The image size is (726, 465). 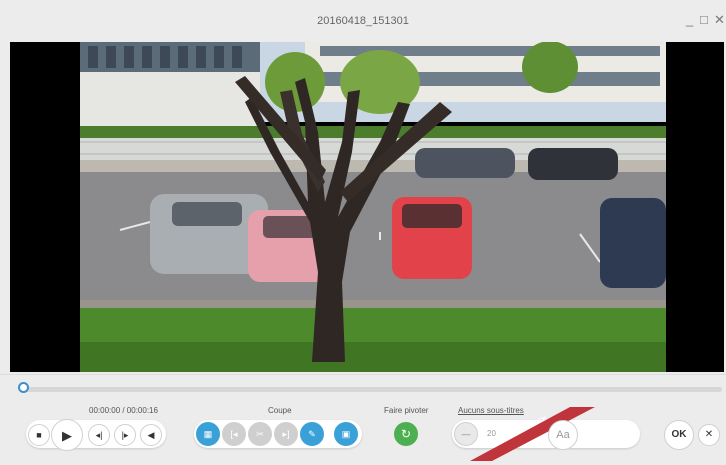 I want to click on export-button: ▣, so click(x=346, y=434).